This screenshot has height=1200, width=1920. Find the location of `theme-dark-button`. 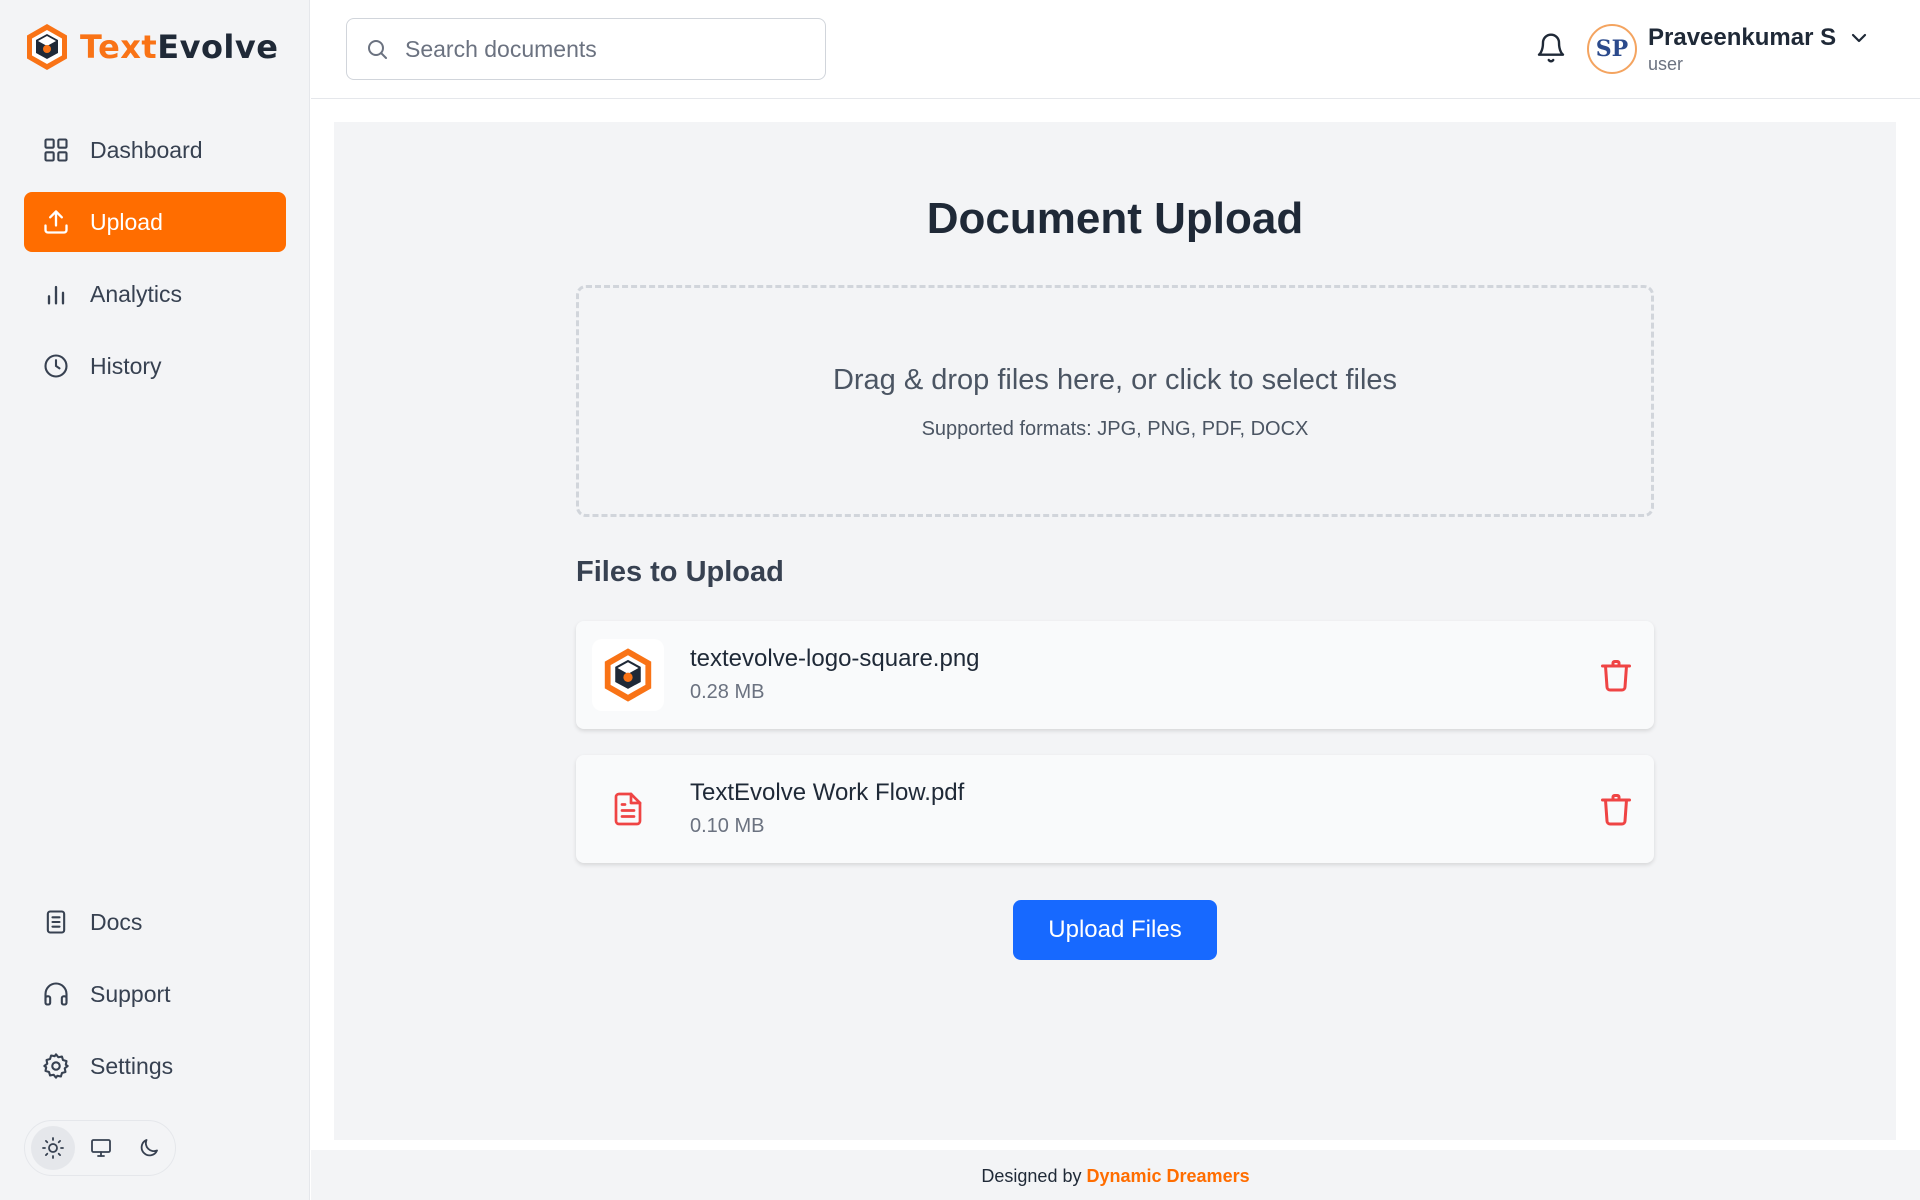

theme-dark-button is located at coordinates (149, 1148).